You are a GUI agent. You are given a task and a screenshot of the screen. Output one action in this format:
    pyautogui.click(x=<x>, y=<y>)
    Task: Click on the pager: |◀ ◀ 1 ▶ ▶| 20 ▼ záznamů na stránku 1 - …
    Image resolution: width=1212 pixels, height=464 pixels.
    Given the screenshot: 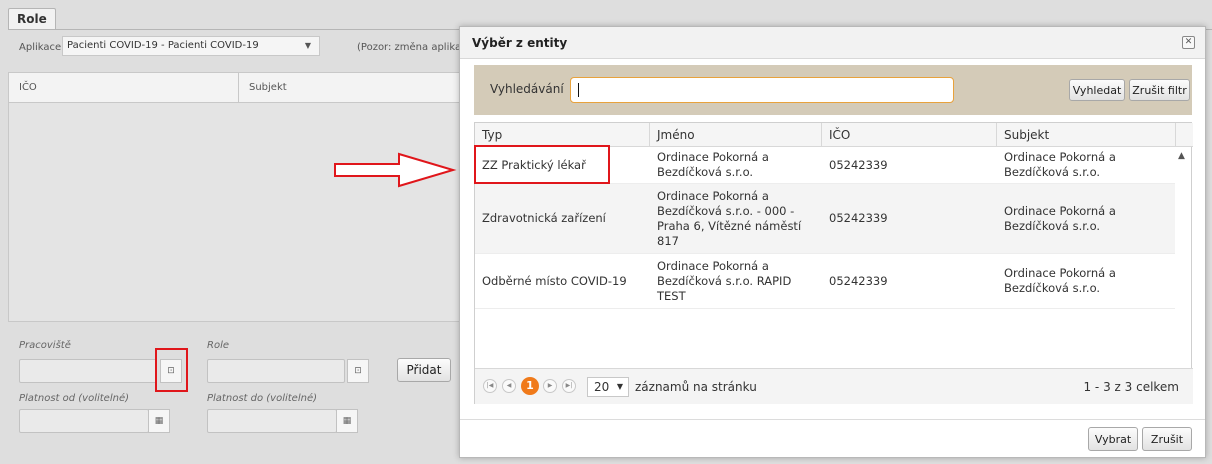 What is the action you would take?
    pyautogui.click(x=834, y=386)
    